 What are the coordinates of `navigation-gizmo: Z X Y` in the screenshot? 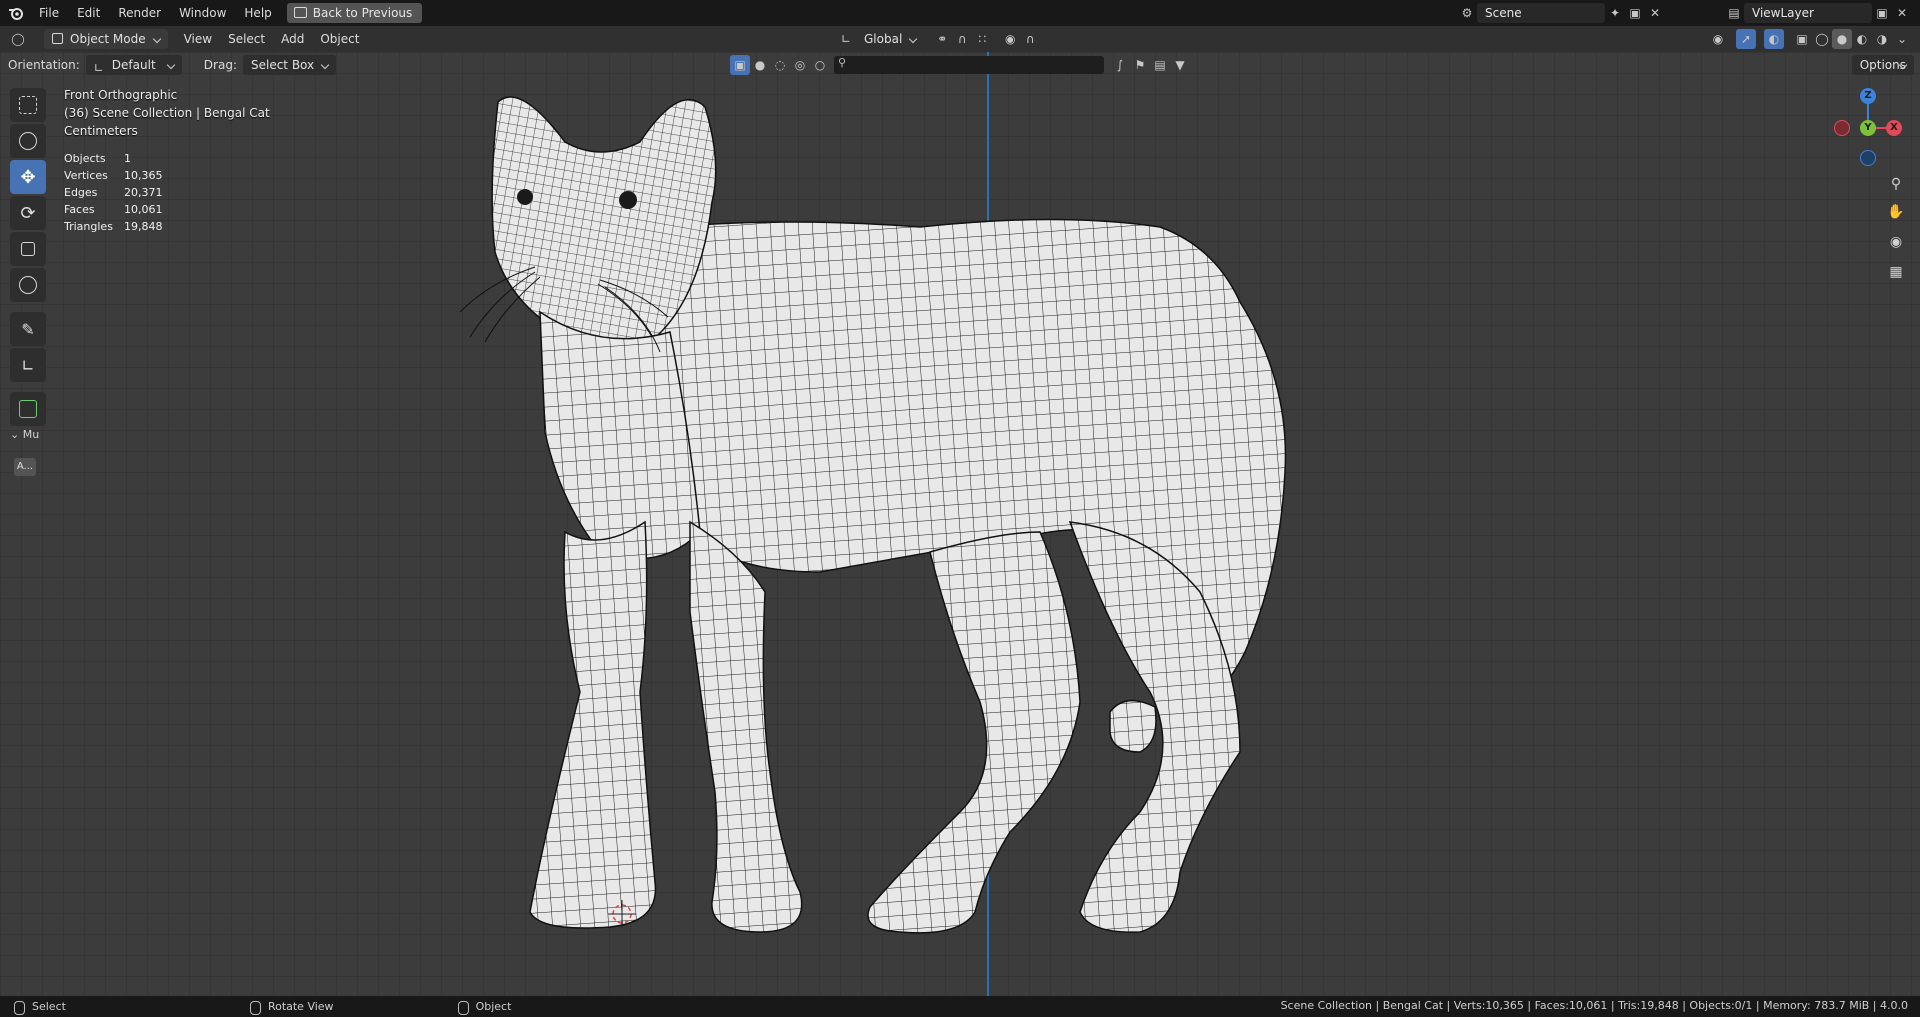 It's located at (1868, 127).